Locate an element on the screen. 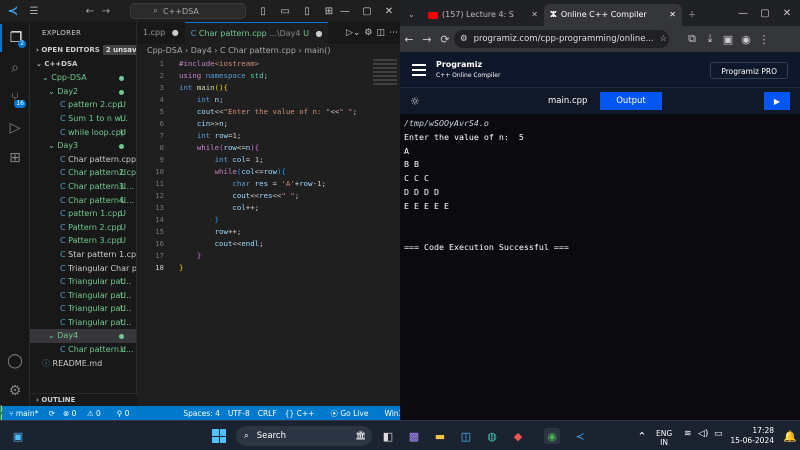 The height and width of the screenshot is (450, 800). file-explorer-icon: ▬ is located at coordinates (440, 436).